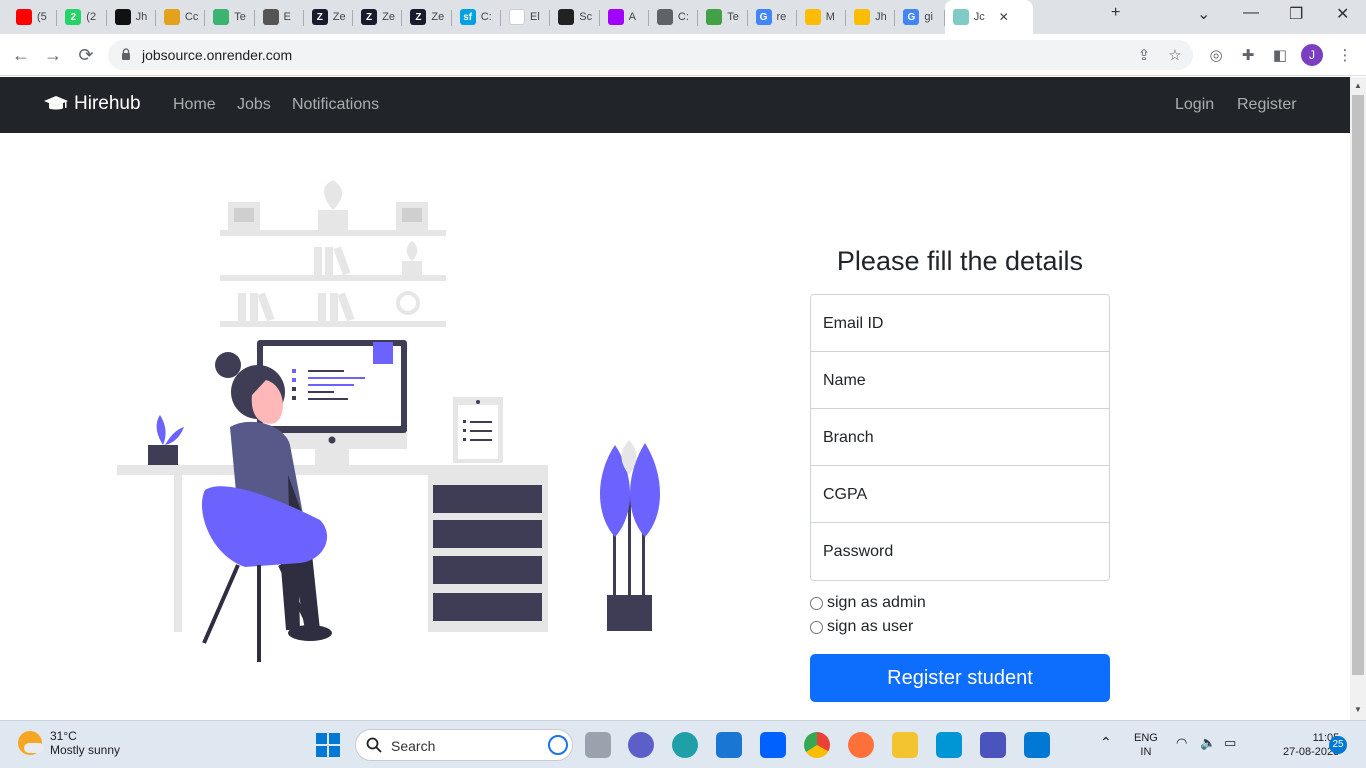 Image resolution: width=1366 pixels, height=768 pixels. What do you see at coordinates (221, 17) in the screenshot?
I see `testgorilla-icon` at bounding box center [221, 17].